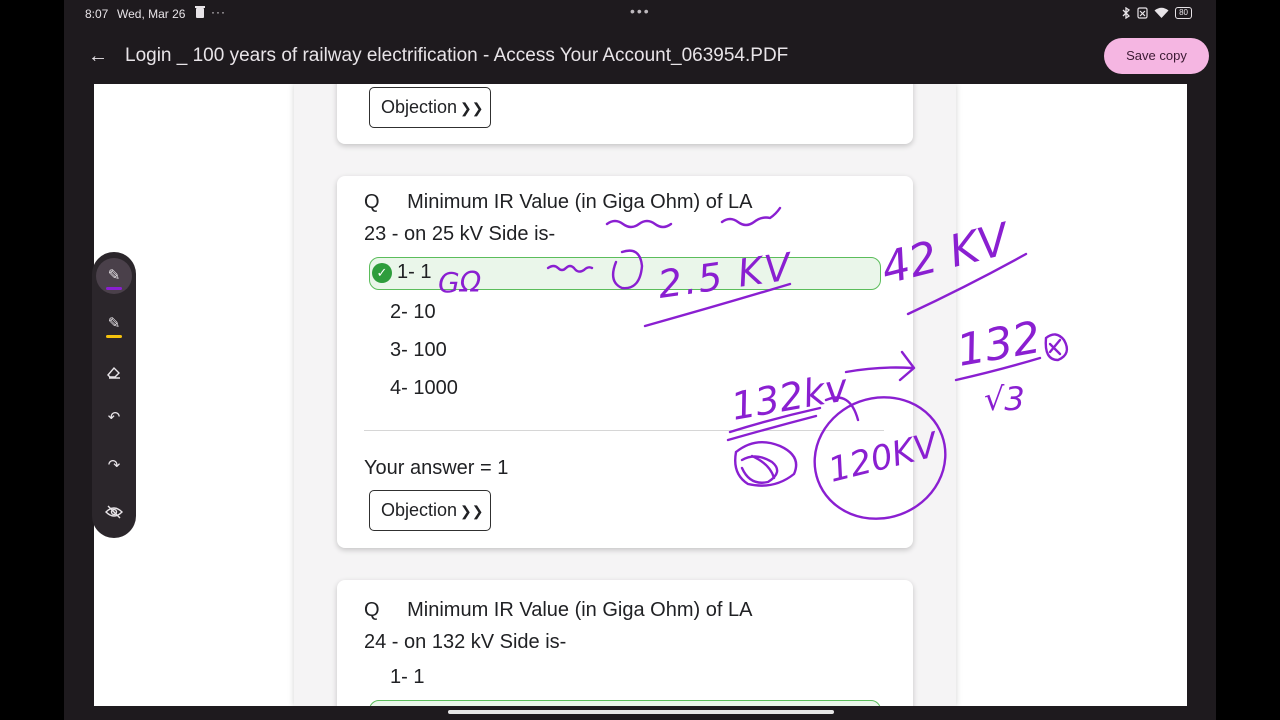  What do you see at coordinates (413, 312) in the screenshot?
I see `option-2: 2- 10` at bounding box center [413, 312].